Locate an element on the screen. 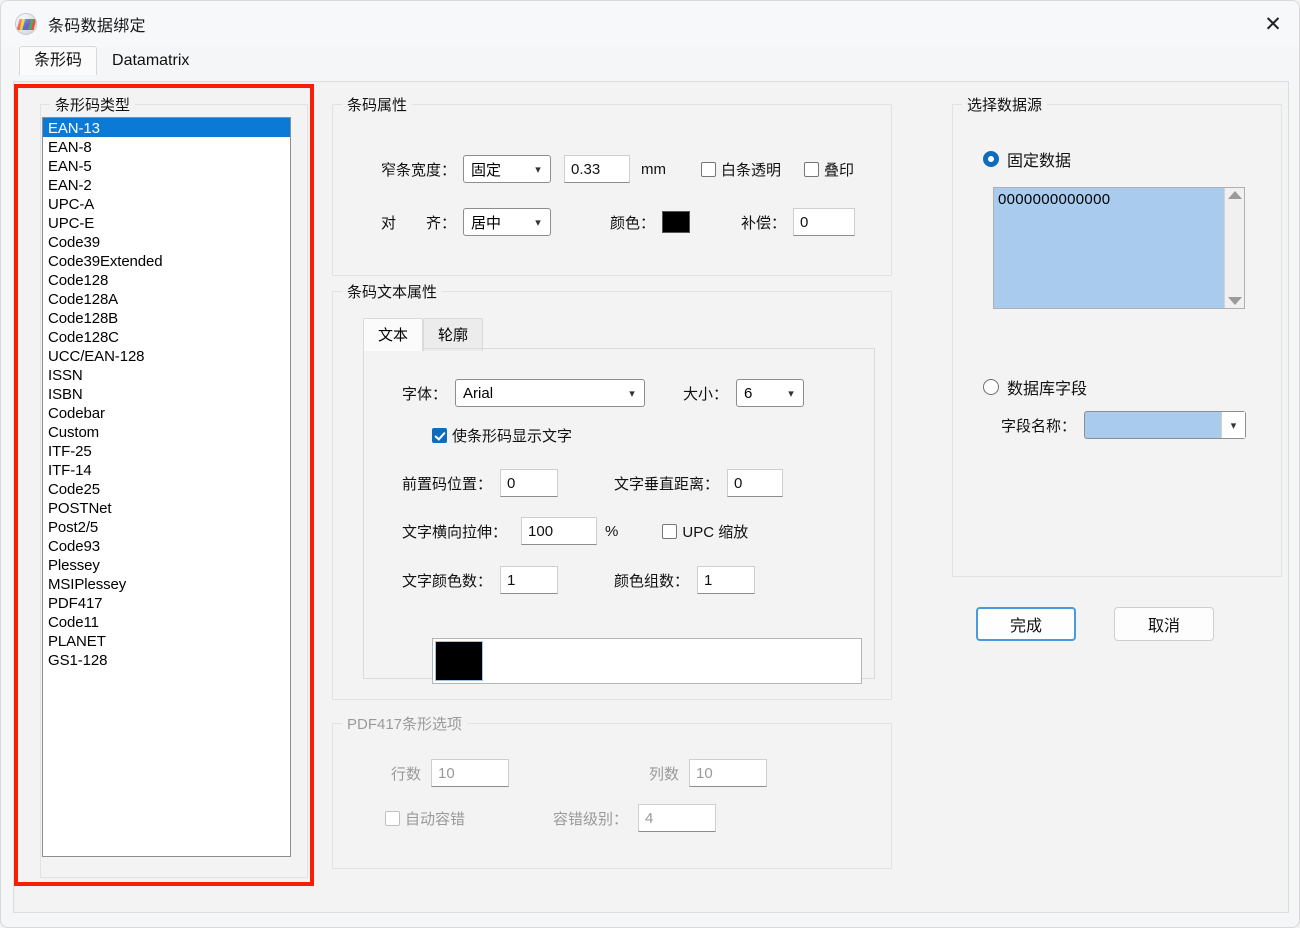  cancel-button: 取消 is located at coordinates (1164, 624).